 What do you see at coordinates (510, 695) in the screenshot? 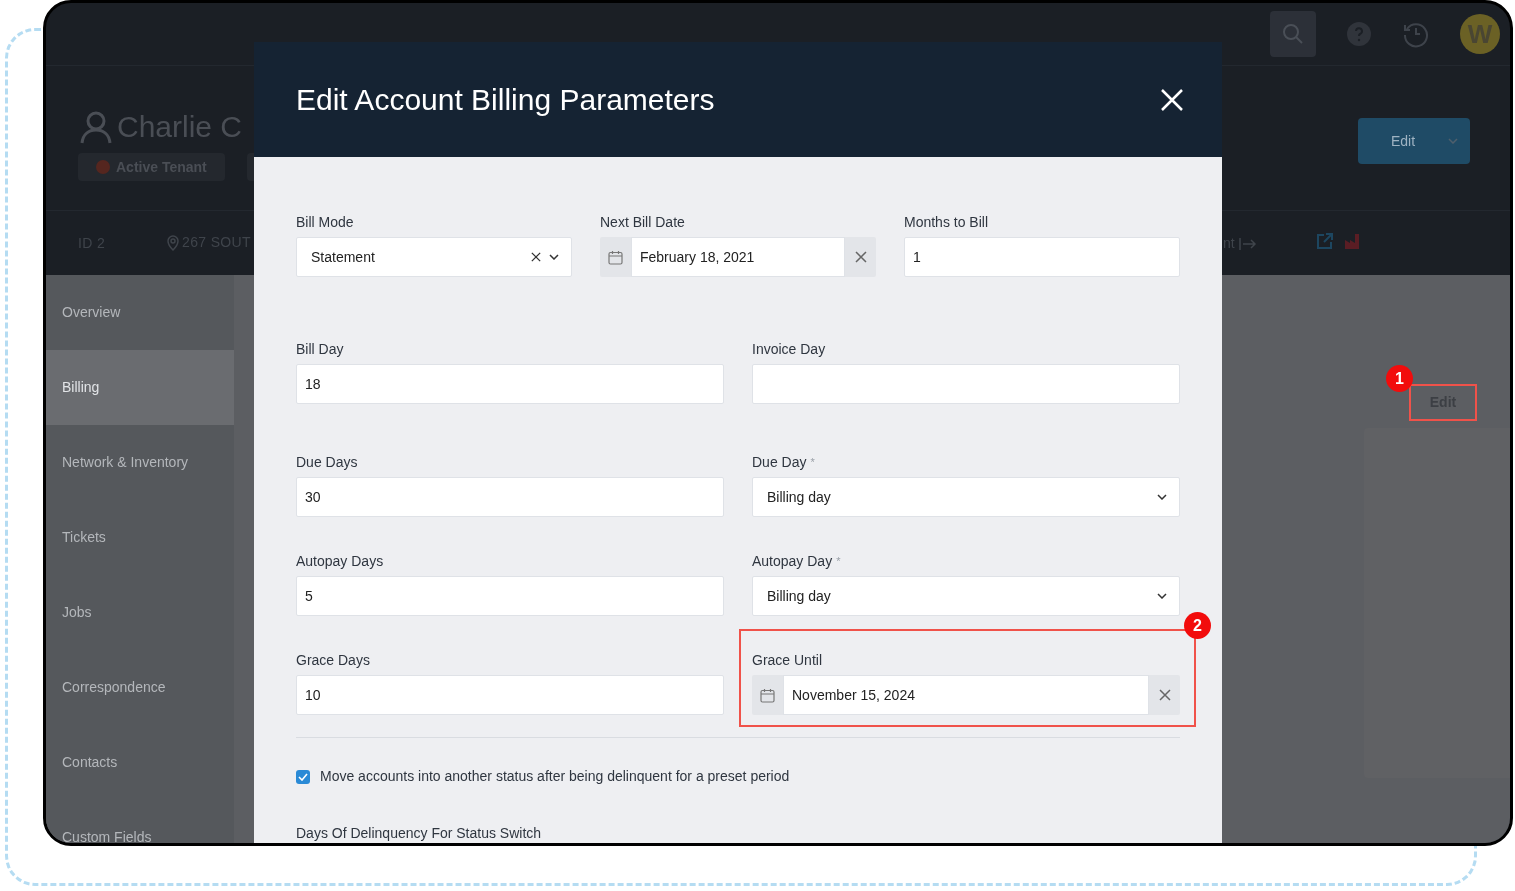
I see `input-field: 10` at bounding box center [510, 695].